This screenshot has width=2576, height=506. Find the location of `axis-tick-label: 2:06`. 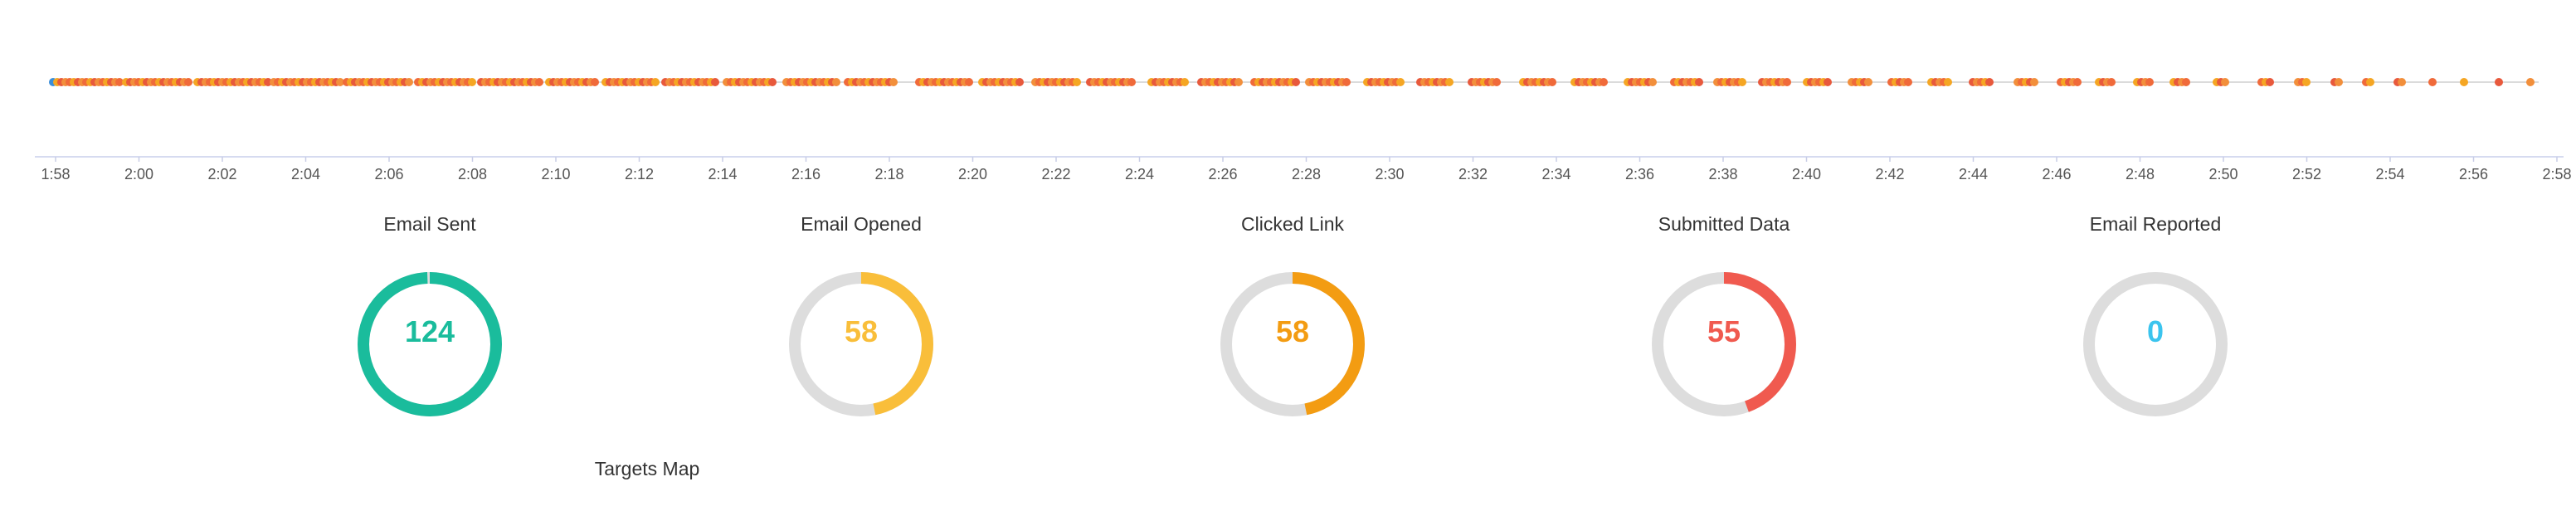

axis-tick-label: 2:06 is located at coordinates (388, 174).